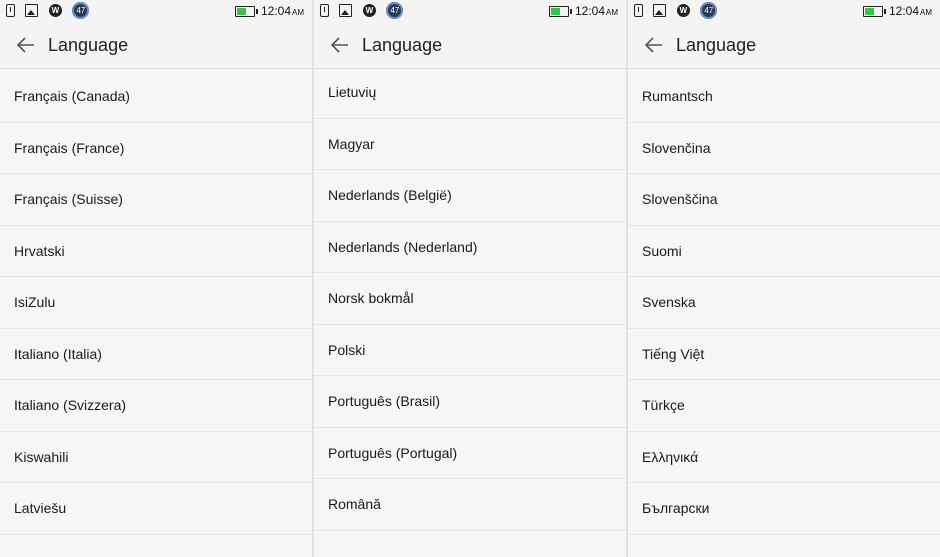 Image resolution: width=940 pixels, height=557 pixels. What do you see at coordinates (470, 402) in the screenshot?
I see `list-item: Português (Brasil)` at bounding box center [470, 402].